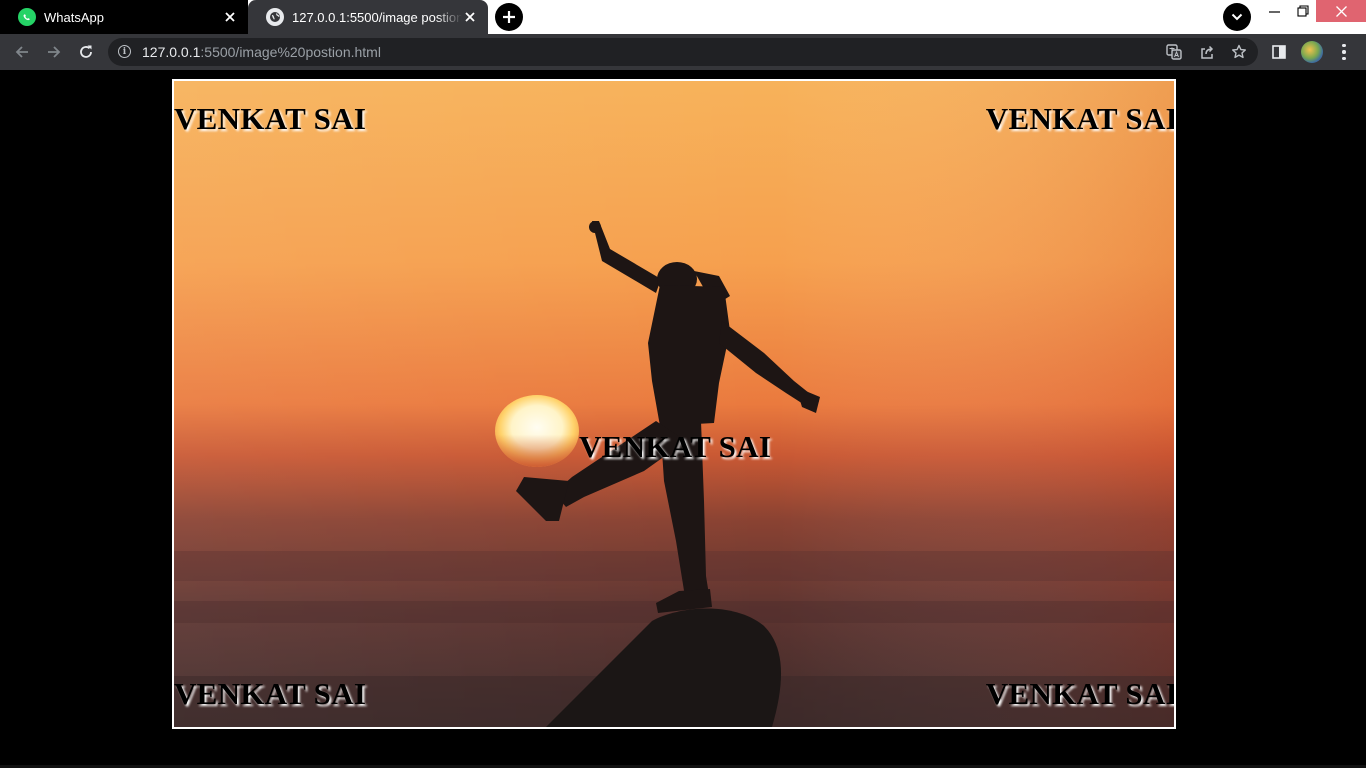 The height and width of the screenshot is (768, 1366). What do you see at coordinates (1239, 52) in the screenshot?
I see `bookmark-star-icon` at bounding box center [1239, 52].